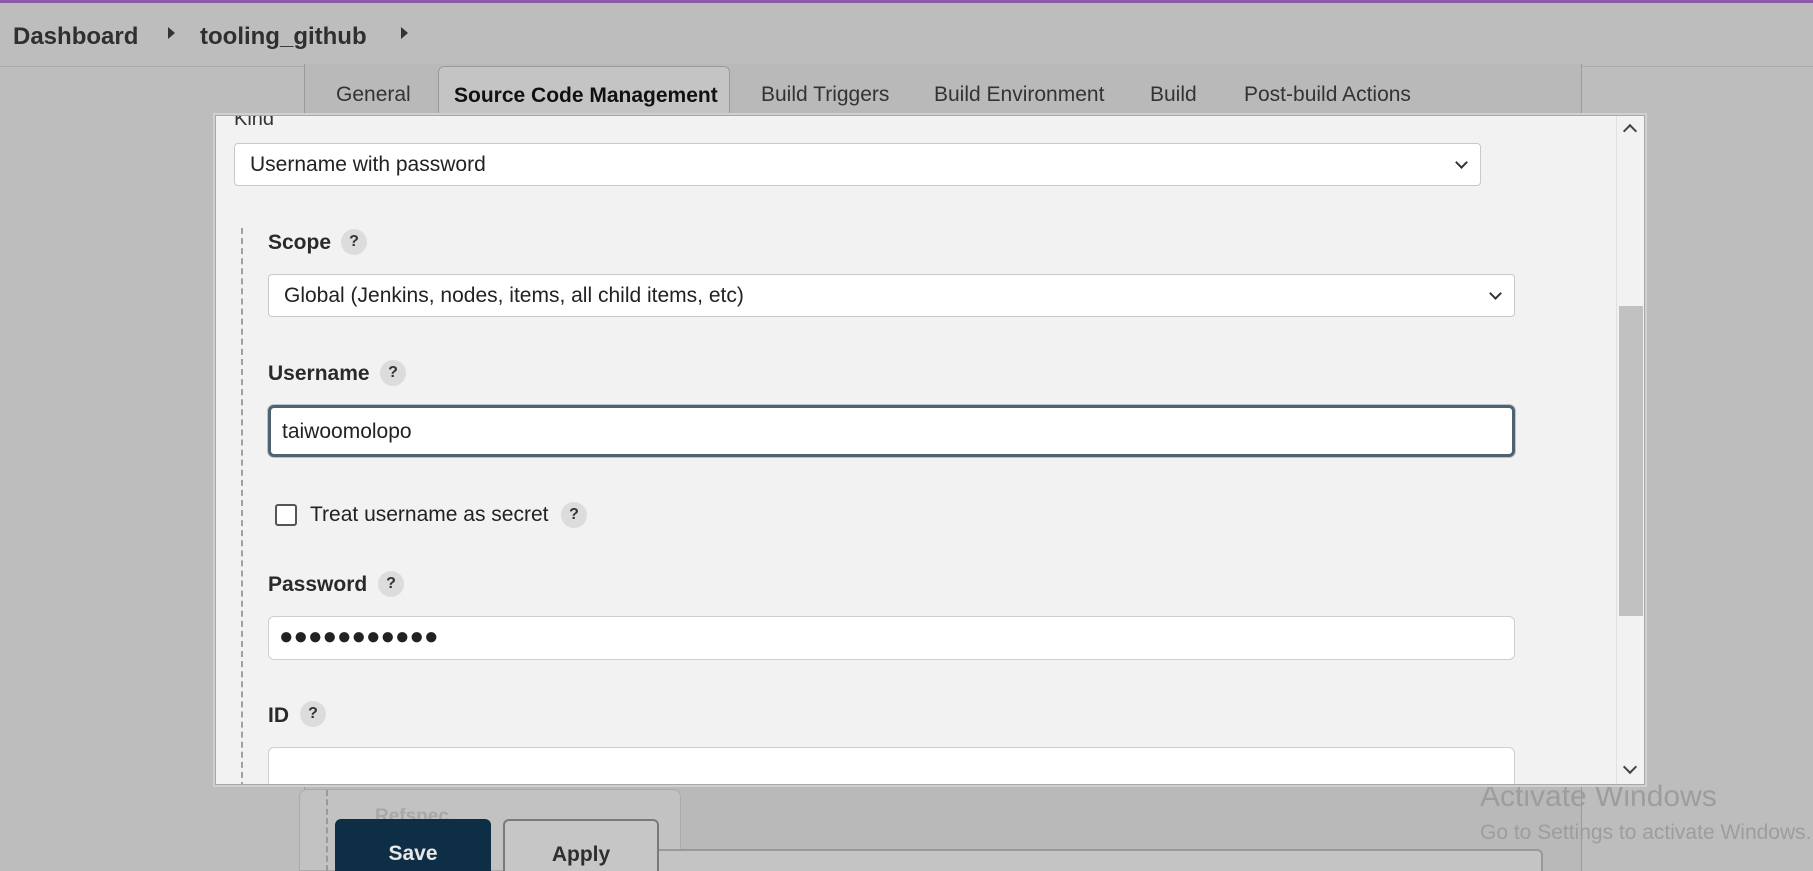 The height and width of the screenshot is (871, 1813). I want to click on scope-label: Scope, so click(300, 242).